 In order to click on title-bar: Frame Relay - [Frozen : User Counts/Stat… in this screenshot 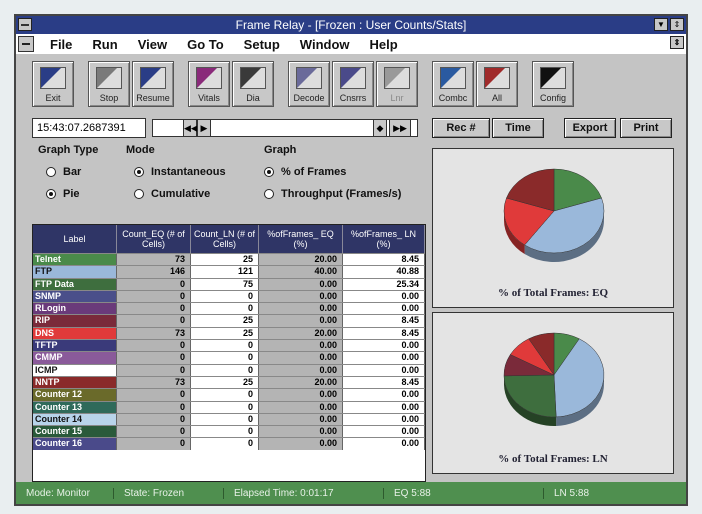, I will do `click(351, 25)`.